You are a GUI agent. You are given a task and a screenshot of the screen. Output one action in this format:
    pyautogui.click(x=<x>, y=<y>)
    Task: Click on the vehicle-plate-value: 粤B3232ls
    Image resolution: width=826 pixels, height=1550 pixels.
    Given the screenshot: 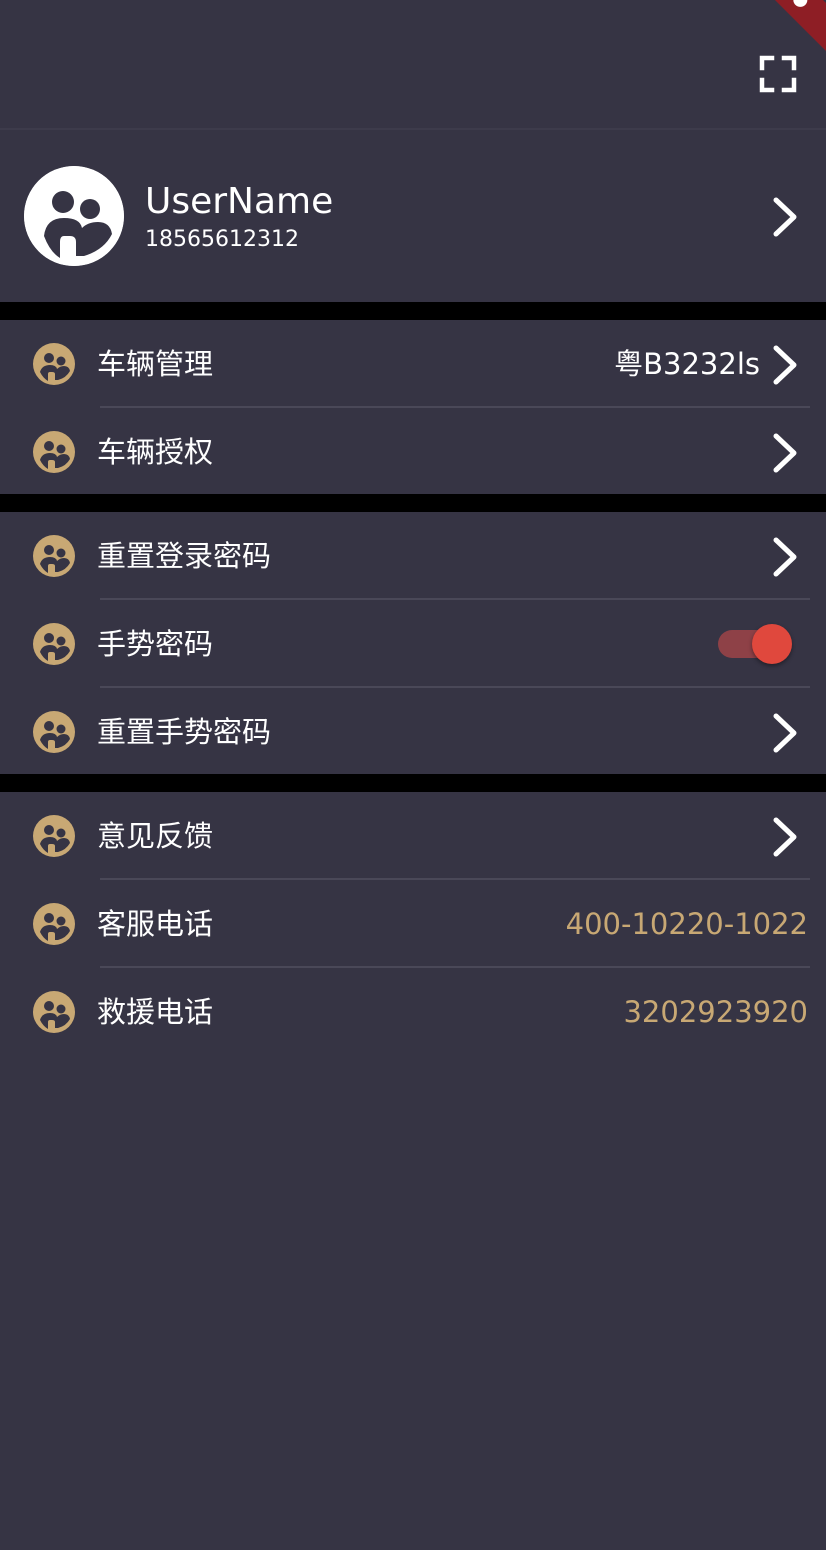 What is the action you would take?
    pyautogui.click(x=687, y=364)
    